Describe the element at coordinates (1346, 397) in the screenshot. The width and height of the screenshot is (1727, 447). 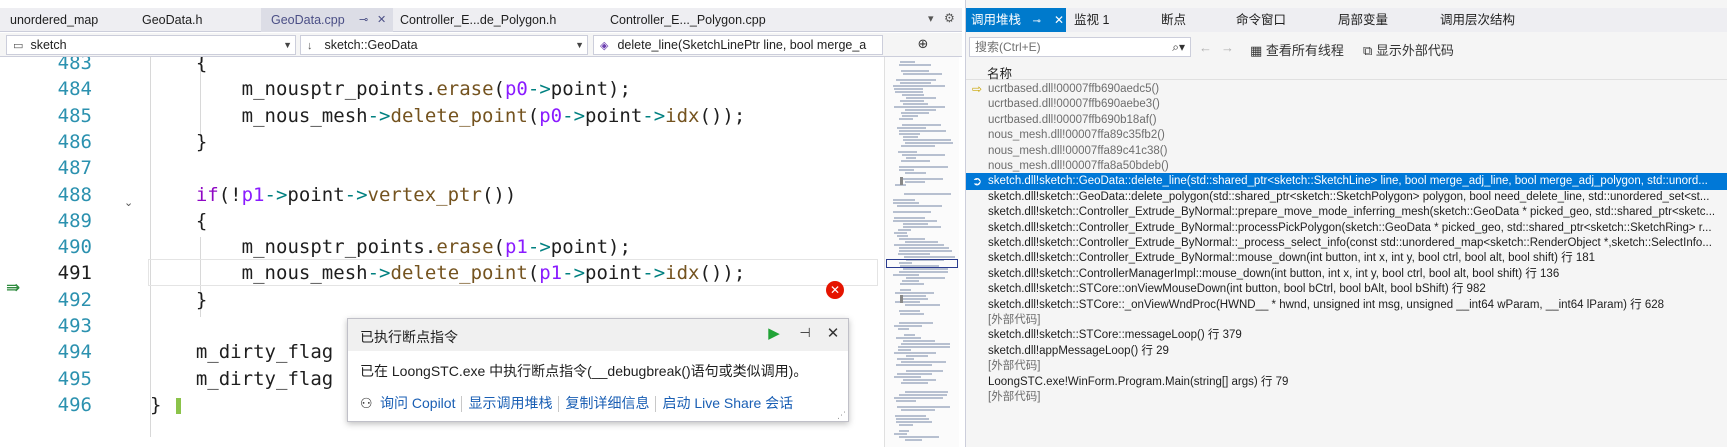
I see `call-stack-frame: [外部代码]` at that location.